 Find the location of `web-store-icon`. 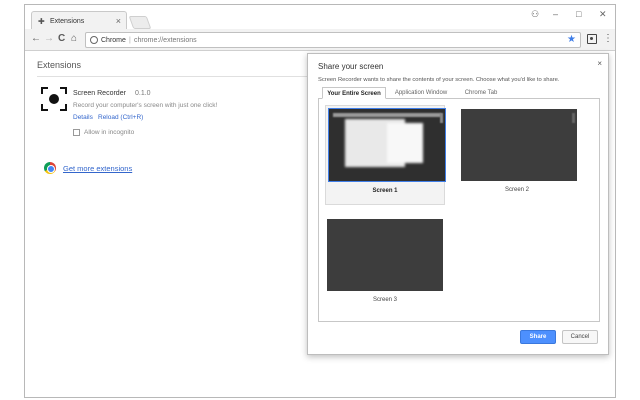

web-store-icon is located at coordinates (50, 168).